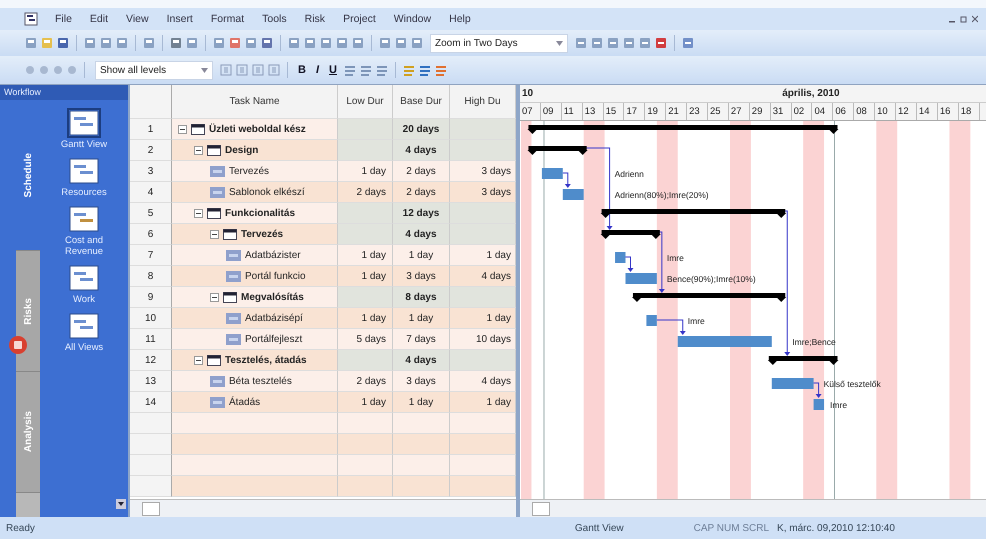  I want to click on resource-label: Külső tesztelők, so click(852, 384).